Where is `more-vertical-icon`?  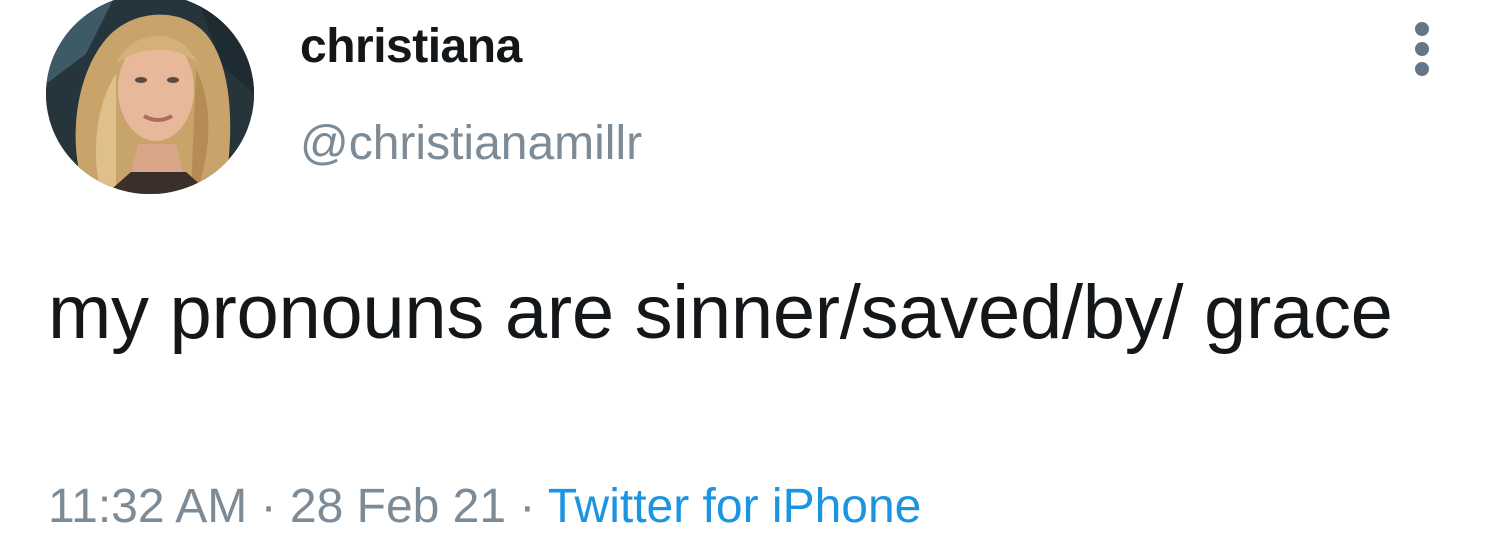 more-vertical-icon is located at coordinates (1422, 48).